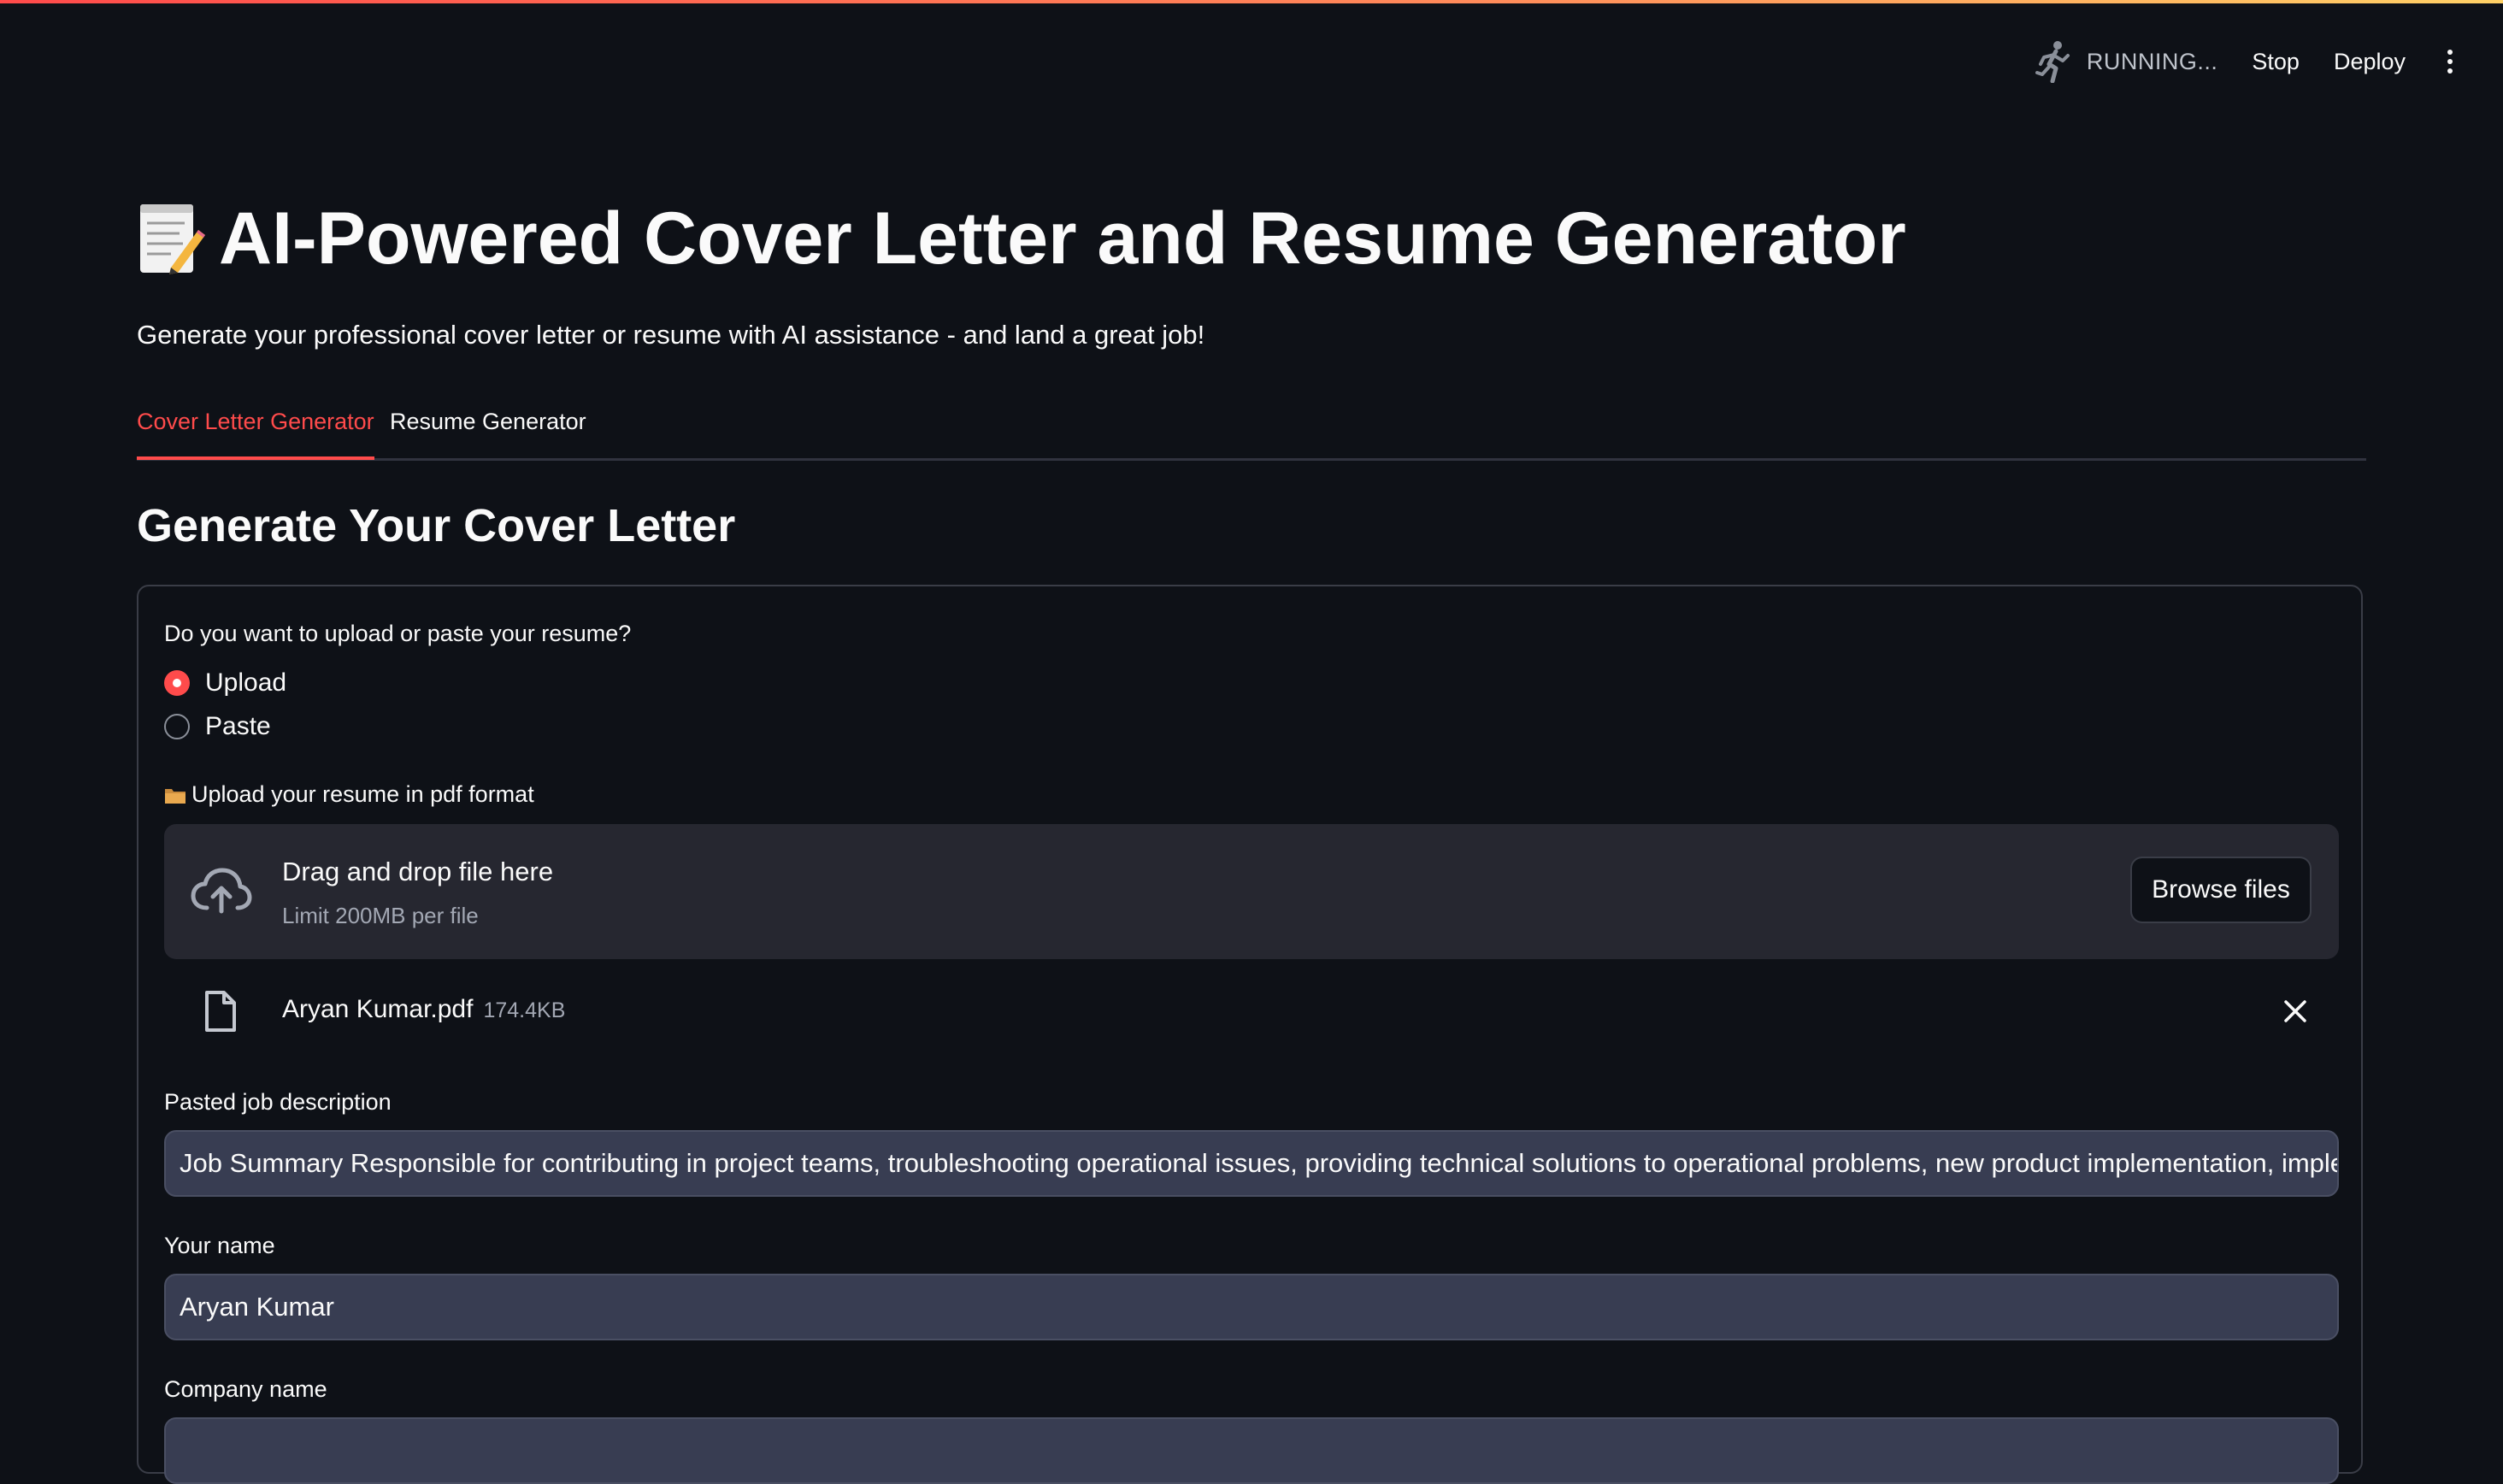 The height and width of the screenshot is (1484, 2503). I want to click on cloud-upload-icon, so click(221, 891).